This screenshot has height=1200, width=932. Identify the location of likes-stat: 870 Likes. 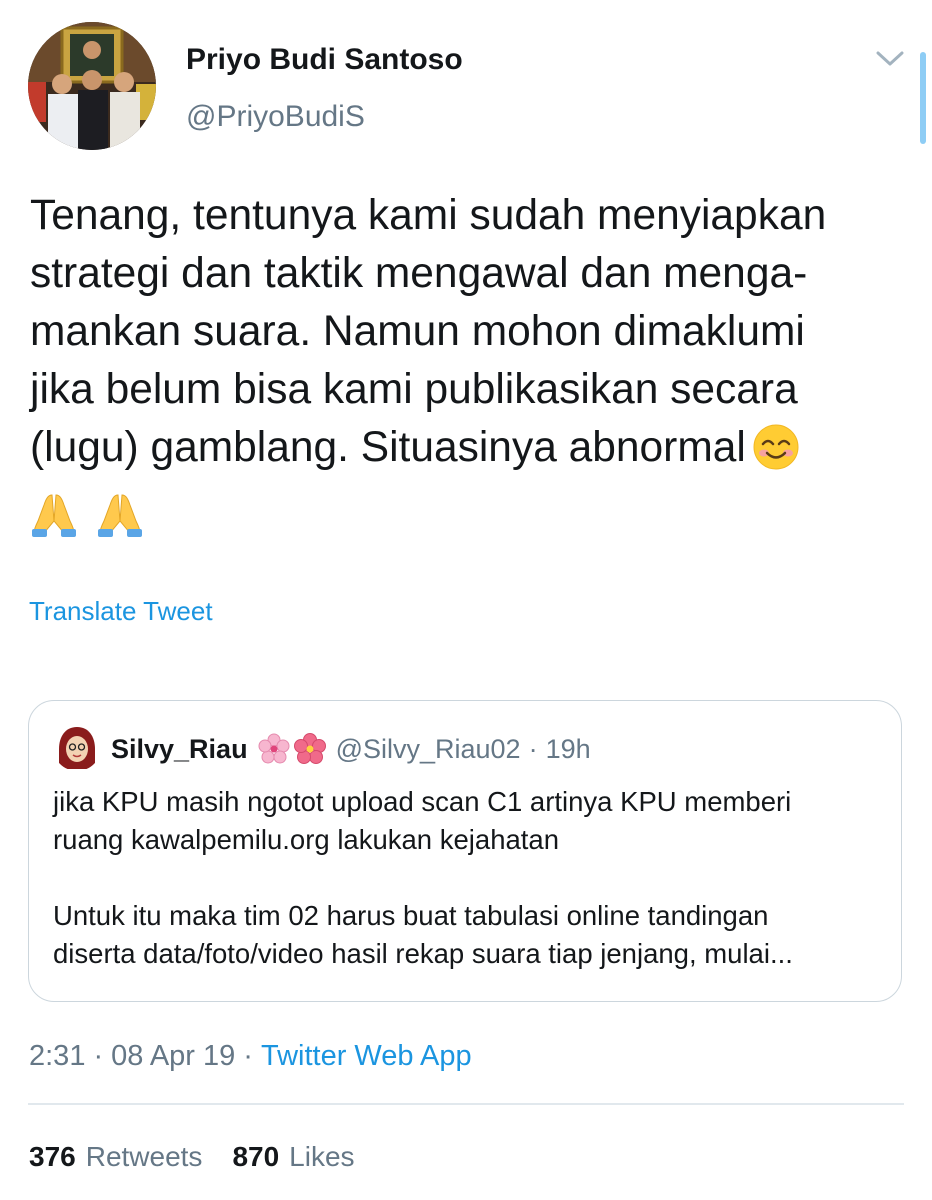
(293, 1157).